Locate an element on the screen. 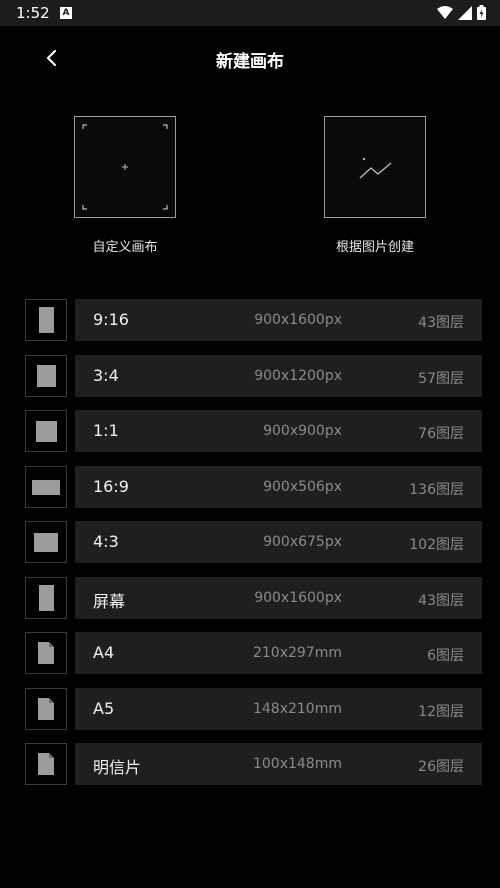 This screenshot has width=500, height=888. preset-row-4-3: 4:3 900x675px 102图层 is located at coordinates (254, 542).